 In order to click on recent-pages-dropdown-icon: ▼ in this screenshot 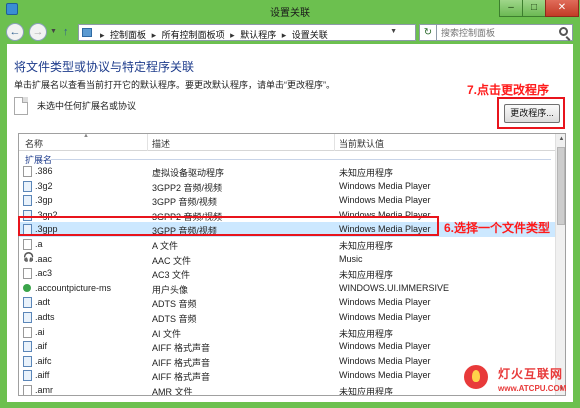, I will do `click(54, 33)`.